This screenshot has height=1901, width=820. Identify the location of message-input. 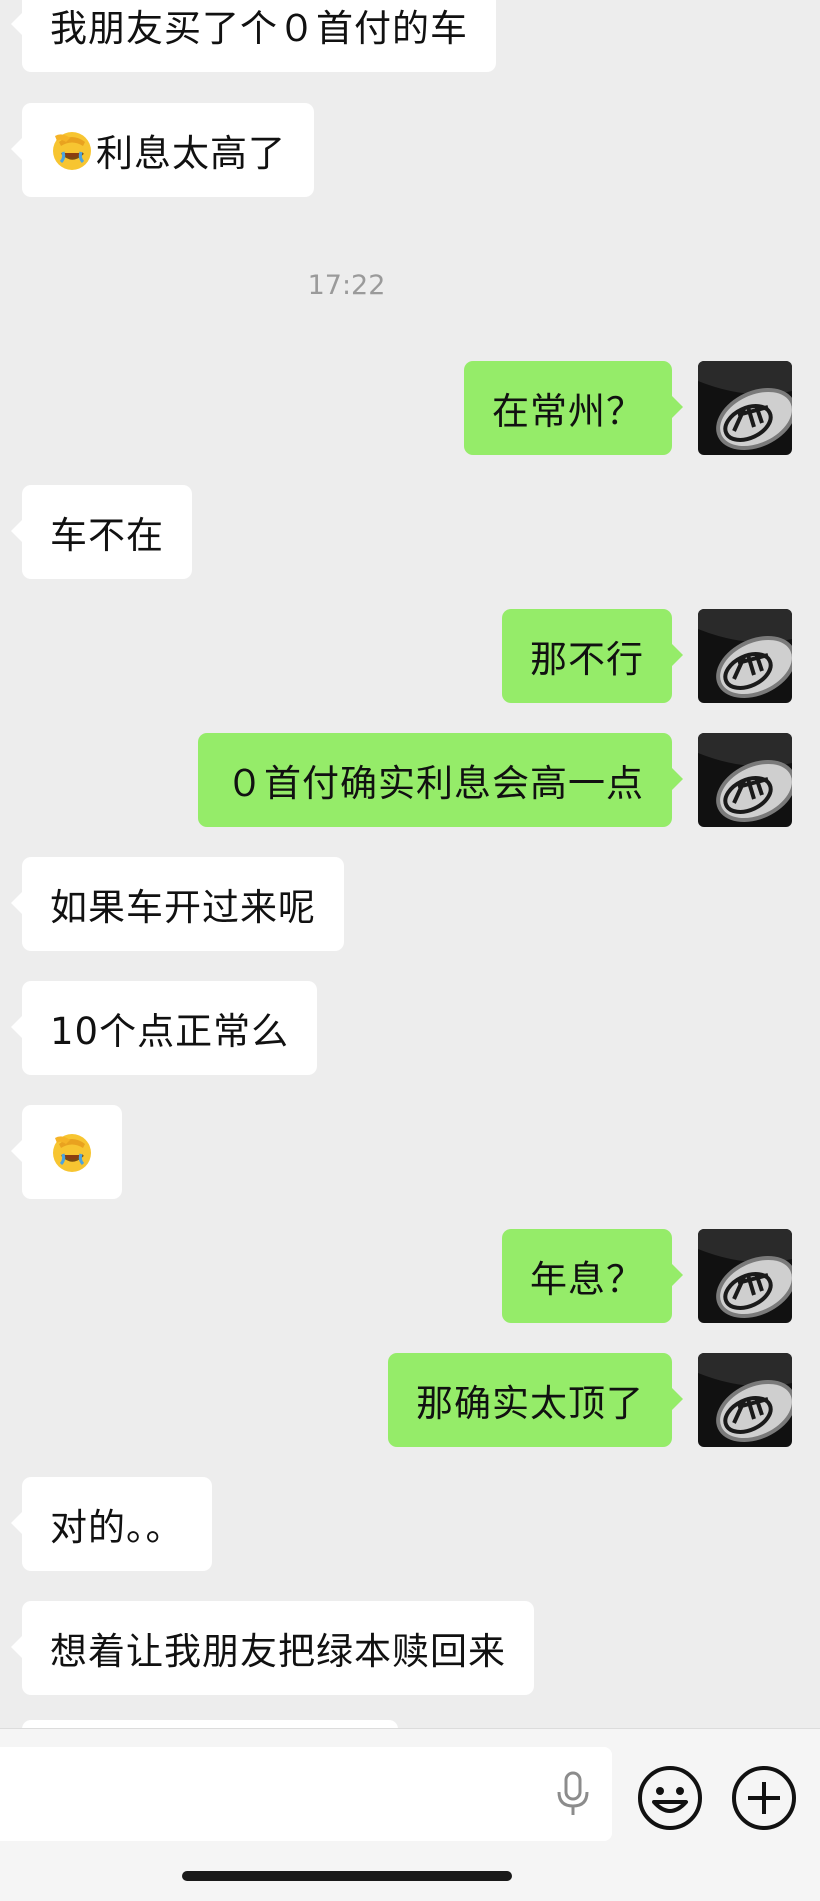
(306, 1794).